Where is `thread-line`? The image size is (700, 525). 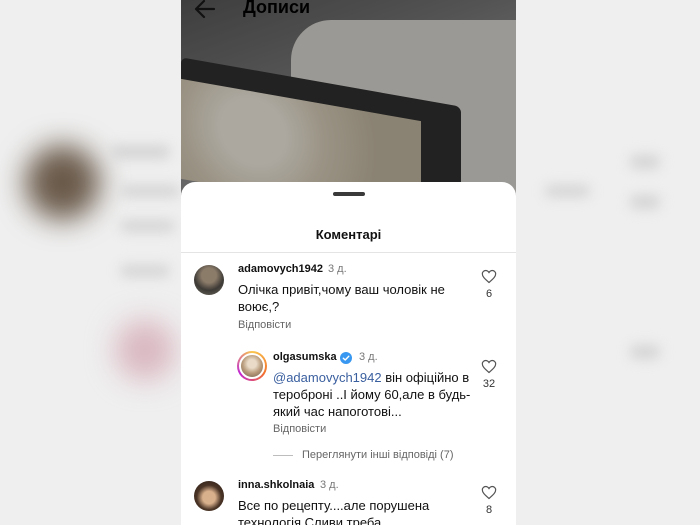
thread-line is located at coordinates (283, 455).